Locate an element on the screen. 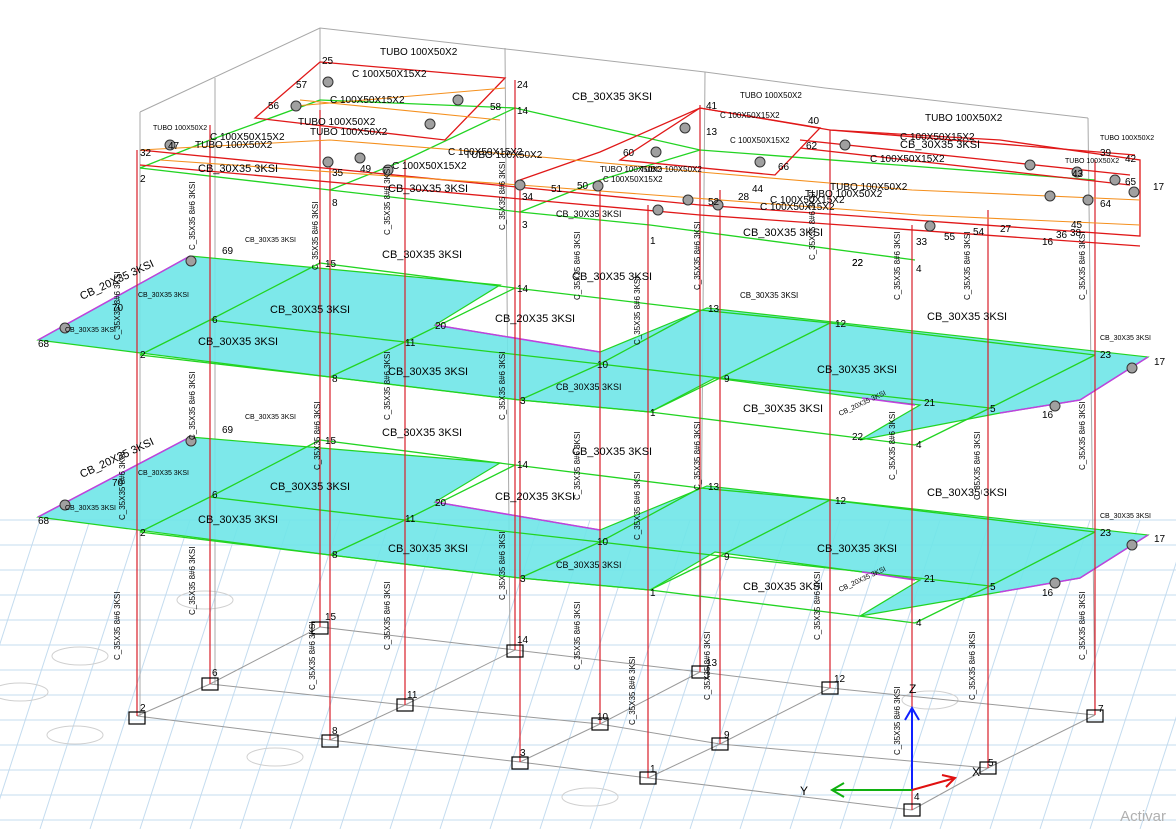 The height and width of the screenshot is (829, 1176). joint-label-floor: 17 is located at coordinates (1160, 362).